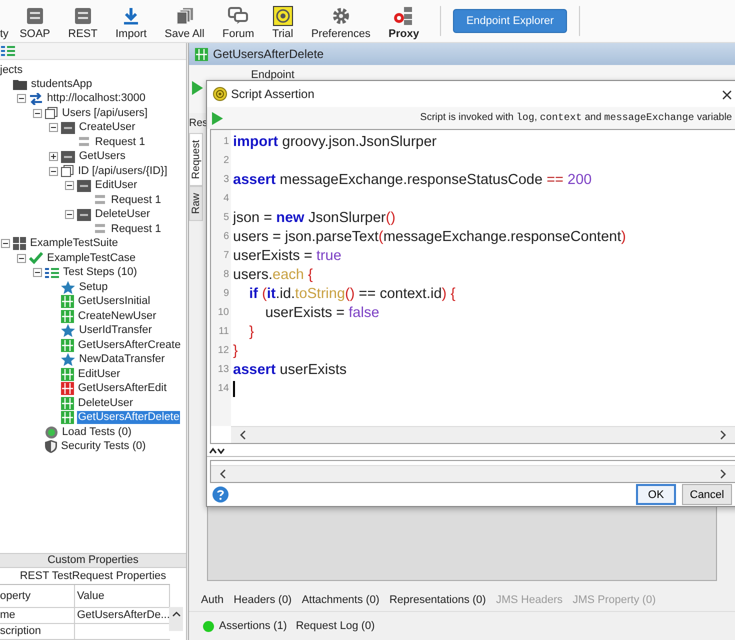  What do you see at coordinates (102, 157) in the screenshot?
I see `tree-item: GetUsers` at bounding box center [102, 157].